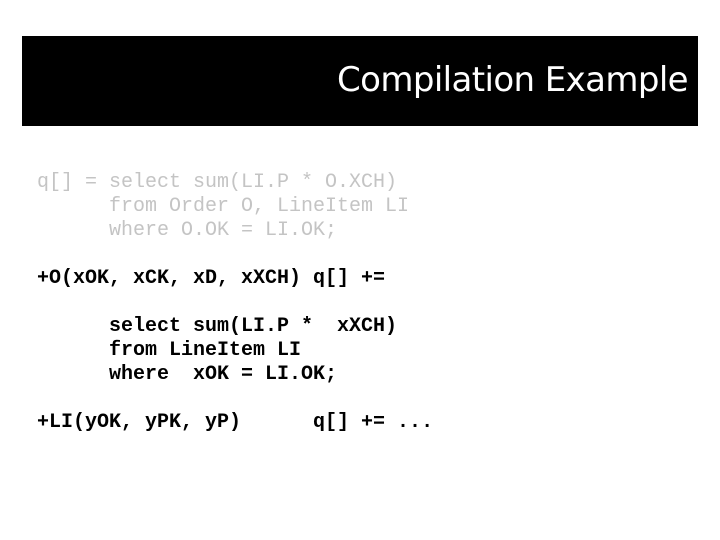  Describe the element at coordinates (223, 206) in the screenshot. I see `query-line-from: from Order O, LineItem LI` at that location.